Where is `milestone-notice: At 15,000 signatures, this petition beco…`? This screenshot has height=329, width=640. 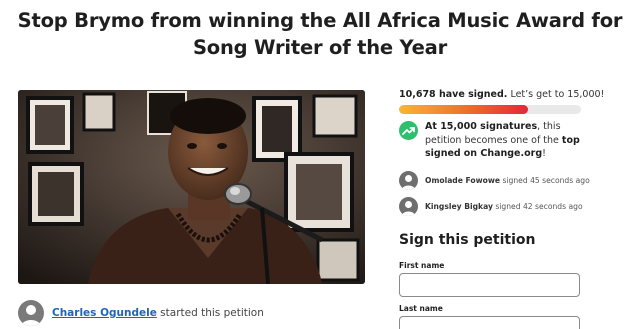
milestone-notice: At 15,000 signatures, this petition beco… is located at coordinates (491, 140).